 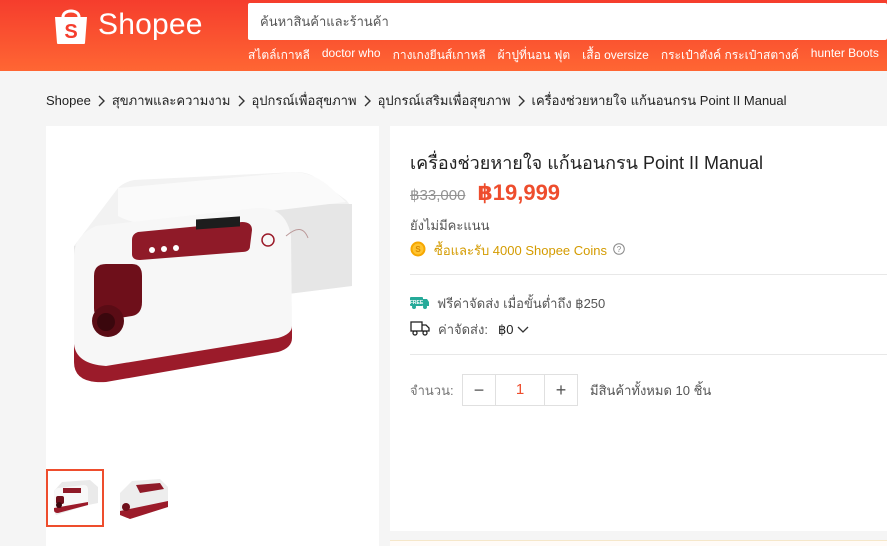 I want to click on hot-link: ผ้าปูที่นอน ฟุต, so click(x=534, y=55).